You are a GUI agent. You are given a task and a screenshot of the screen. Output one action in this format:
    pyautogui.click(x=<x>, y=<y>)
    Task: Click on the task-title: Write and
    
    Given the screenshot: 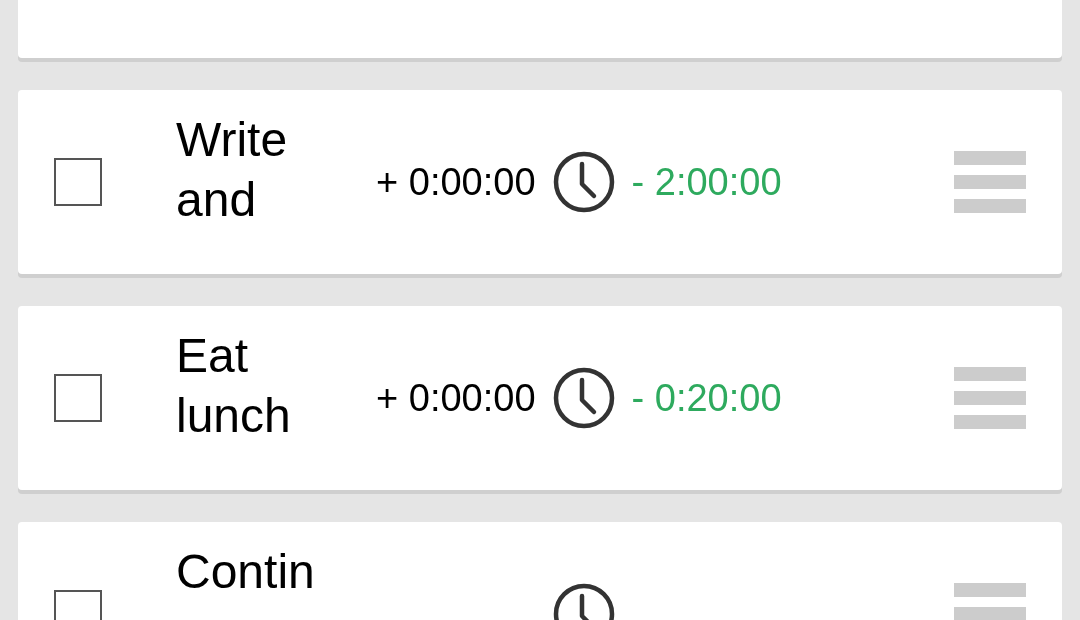 What is the action you would take?
    pyautogui.click(x=232, y=170)
    